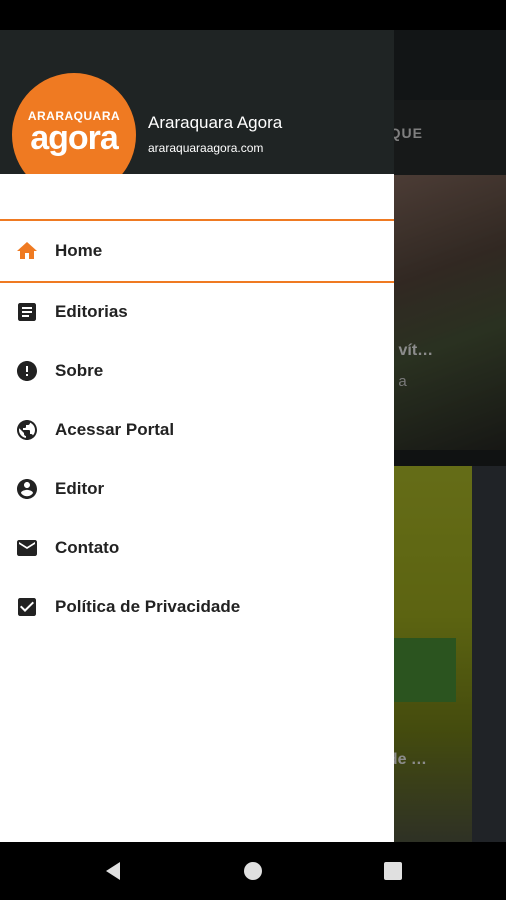 This screenshot has width=506, height=900. I want to click on drawer-title: Araraquara Agora, so click(215, 122).